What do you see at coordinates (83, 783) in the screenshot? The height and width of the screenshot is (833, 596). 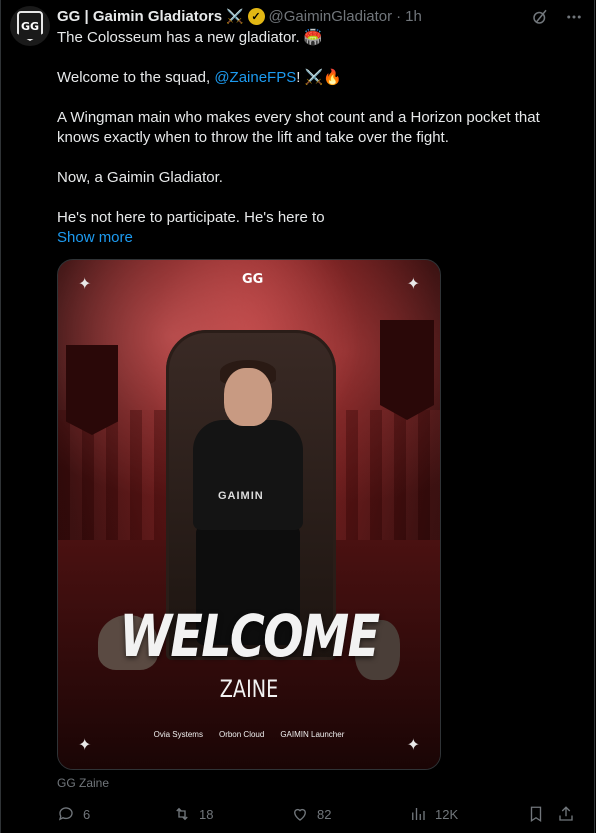 I see `image-caption: GG Zaine` at bounding box center [83, 783].